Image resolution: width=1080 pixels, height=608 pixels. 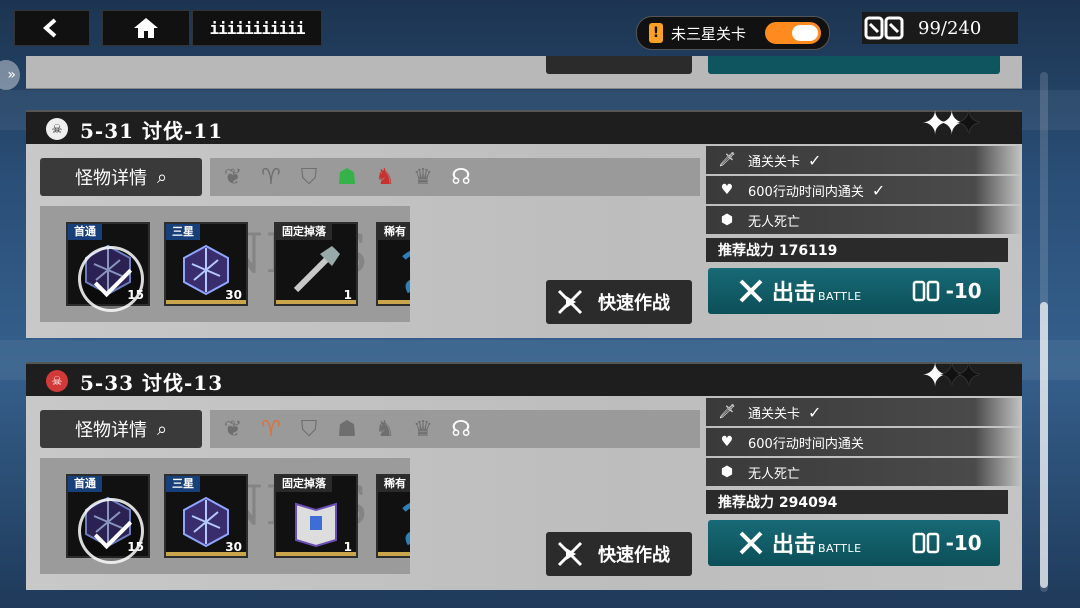 What do you see at coordinates (727, 472) in the screenshot?
I see `hex-icon: ⬢` at bounding box center [727, 472].